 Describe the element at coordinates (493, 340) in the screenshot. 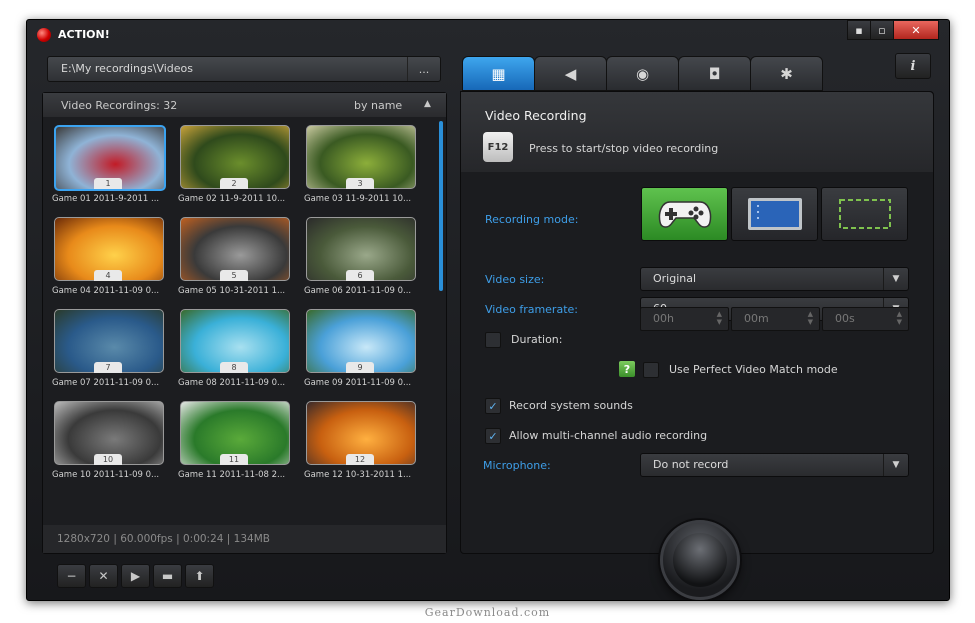

I see `duration-checkbox` at that location.